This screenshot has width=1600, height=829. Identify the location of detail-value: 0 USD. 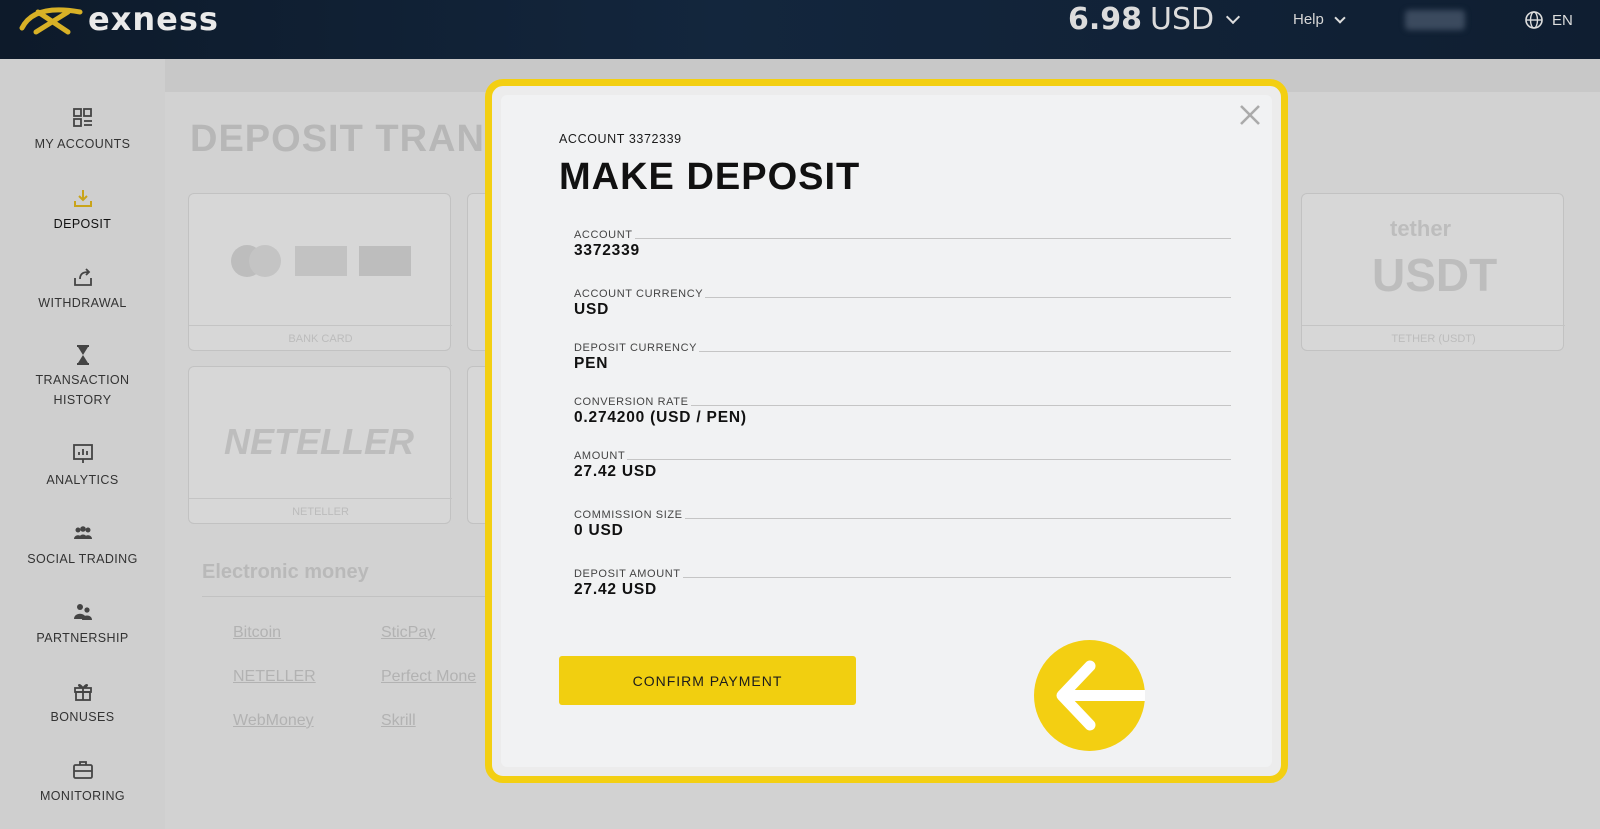
(599, 530).